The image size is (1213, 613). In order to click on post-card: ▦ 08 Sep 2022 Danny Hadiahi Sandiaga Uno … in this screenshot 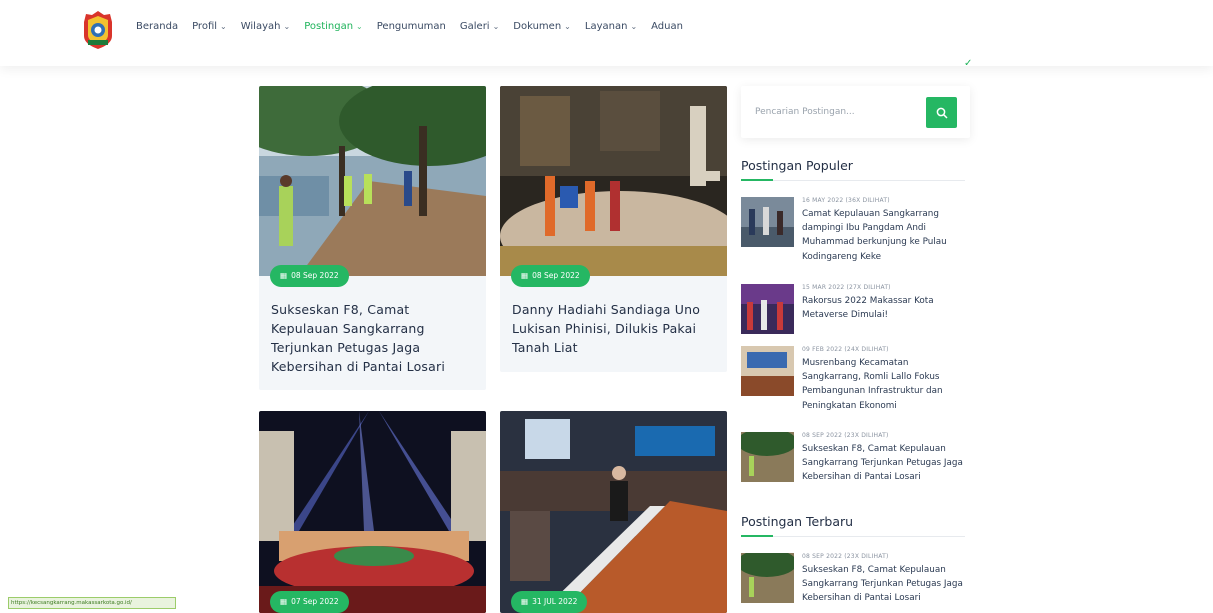, I will do `click(613, 229)`.